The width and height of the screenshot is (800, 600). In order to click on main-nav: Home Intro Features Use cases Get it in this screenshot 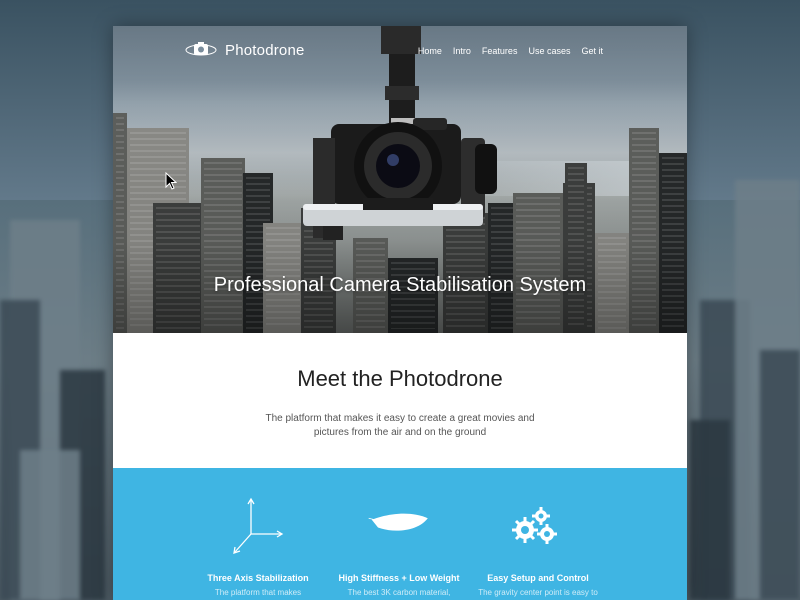, I will do `click(510, 51)`.